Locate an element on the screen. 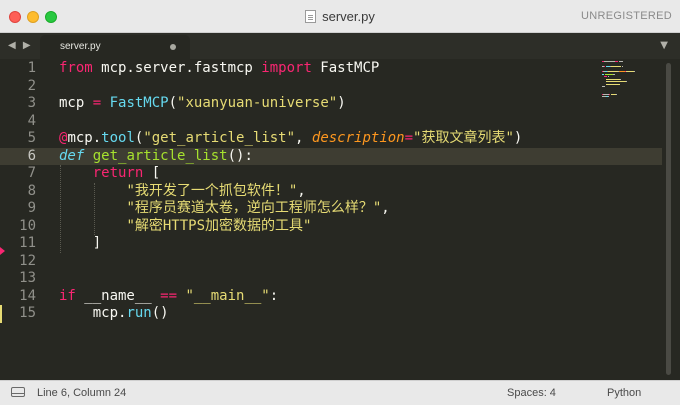  code-token: if is located at coordinates (67, 295).